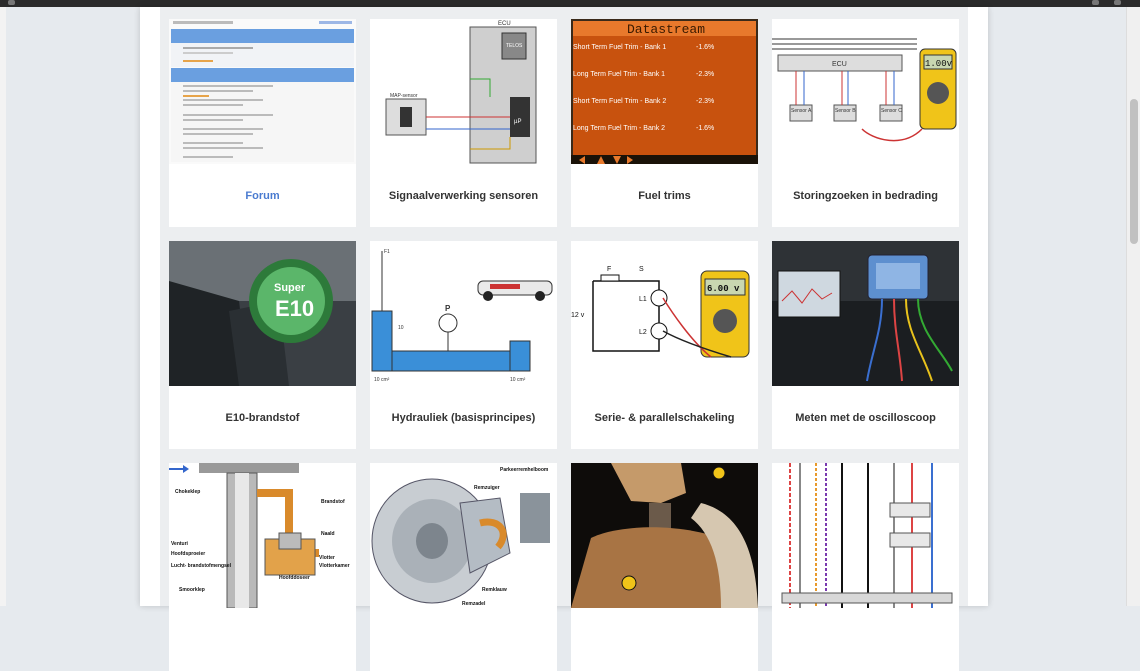  Describe the element at coordinates (1117, 2) in the screenshot. I see `close-icon` at that location.